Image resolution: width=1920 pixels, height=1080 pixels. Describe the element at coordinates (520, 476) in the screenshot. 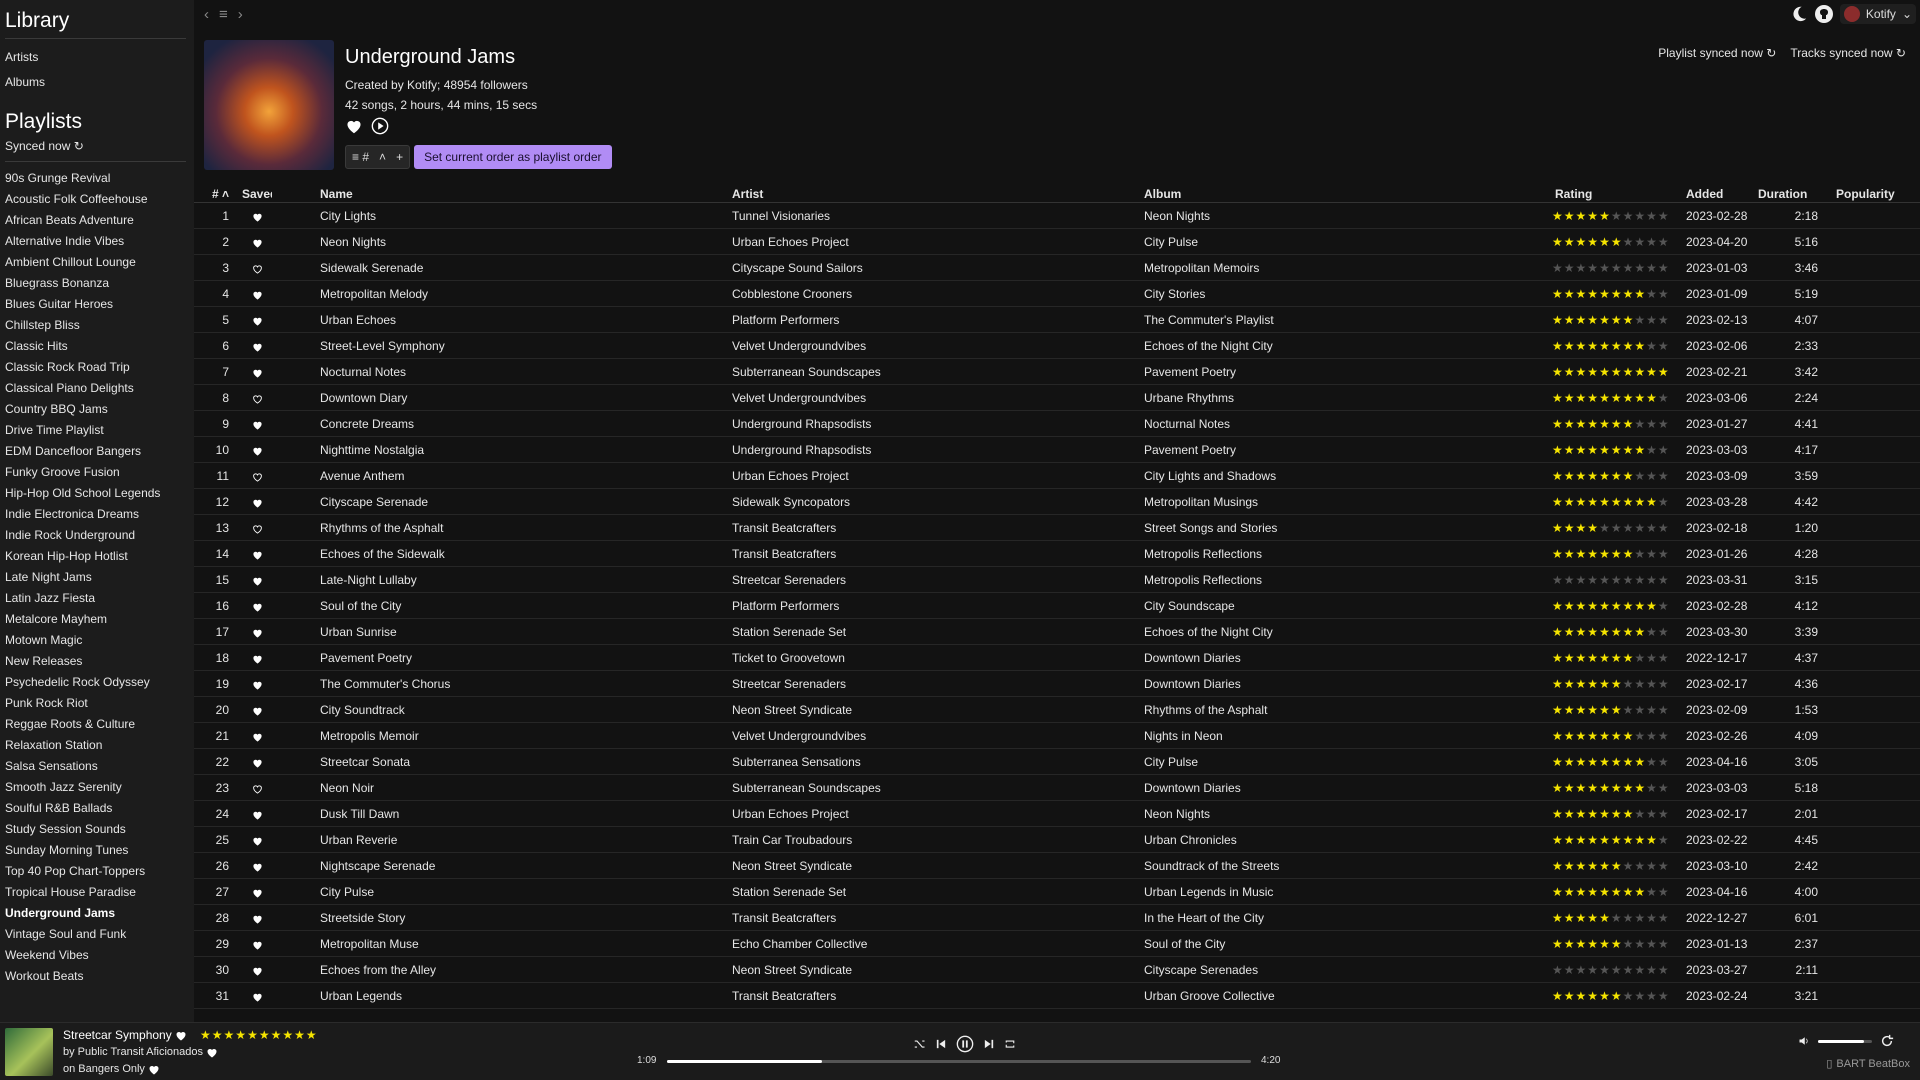

I see `track-name: Avenue Anthem` at that location.